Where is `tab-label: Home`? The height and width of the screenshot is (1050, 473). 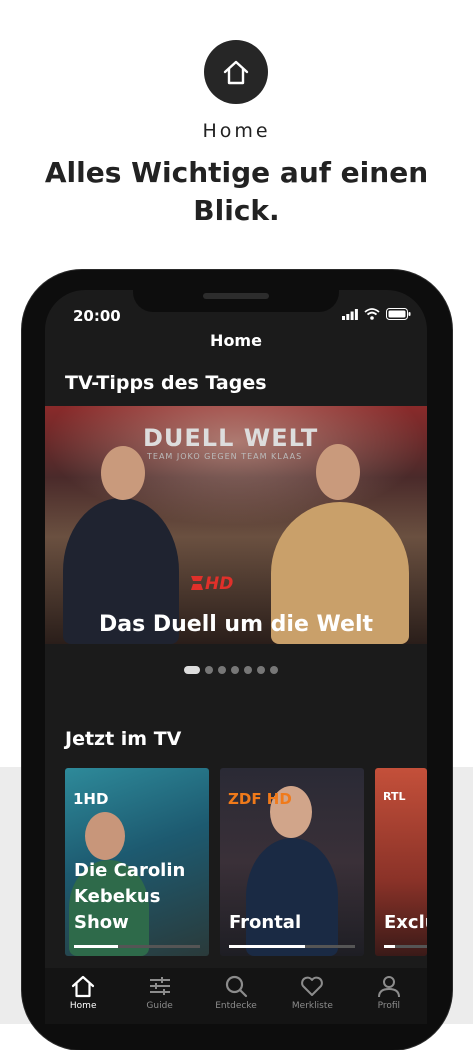 tab-label: Home is located at coordinates (83, 1006).